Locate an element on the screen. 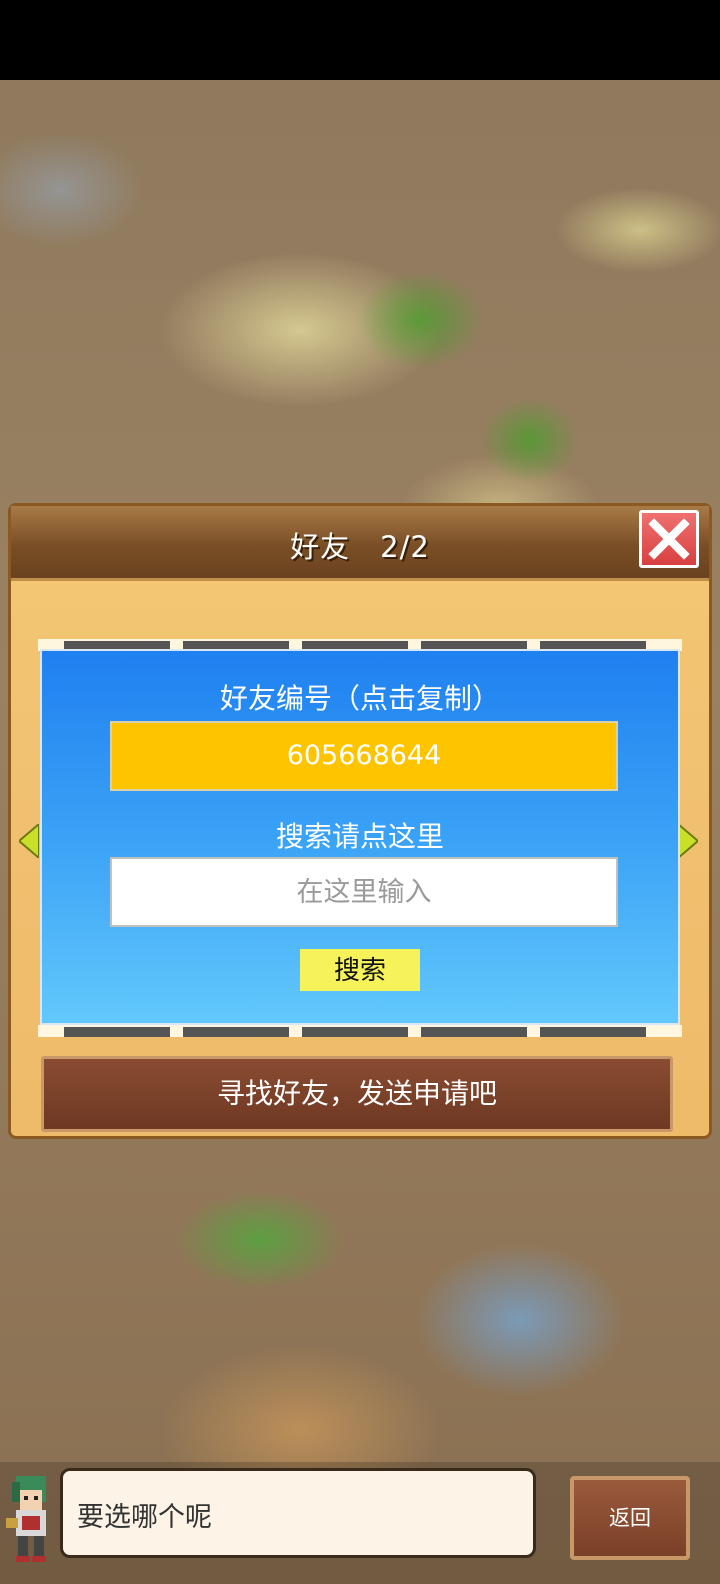  back-button: 返回 is located at coordinates (630, 1518).